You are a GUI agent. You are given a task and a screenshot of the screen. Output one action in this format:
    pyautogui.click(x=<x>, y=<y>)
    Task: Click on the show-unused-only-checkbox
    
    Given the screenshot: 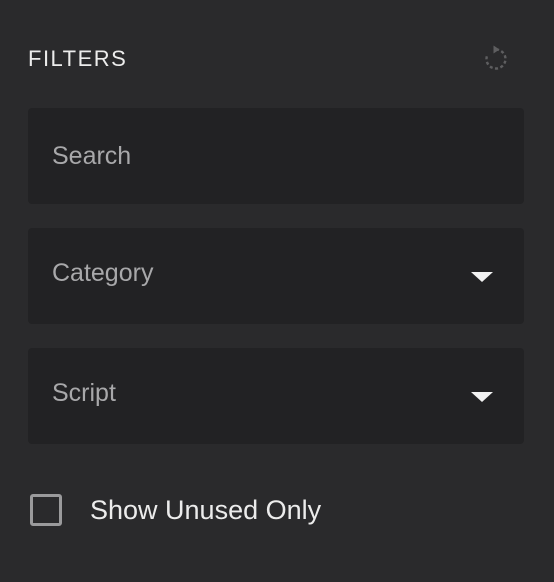 What is the action you would take?
    pyautogui.click(x=46, y=510)
    